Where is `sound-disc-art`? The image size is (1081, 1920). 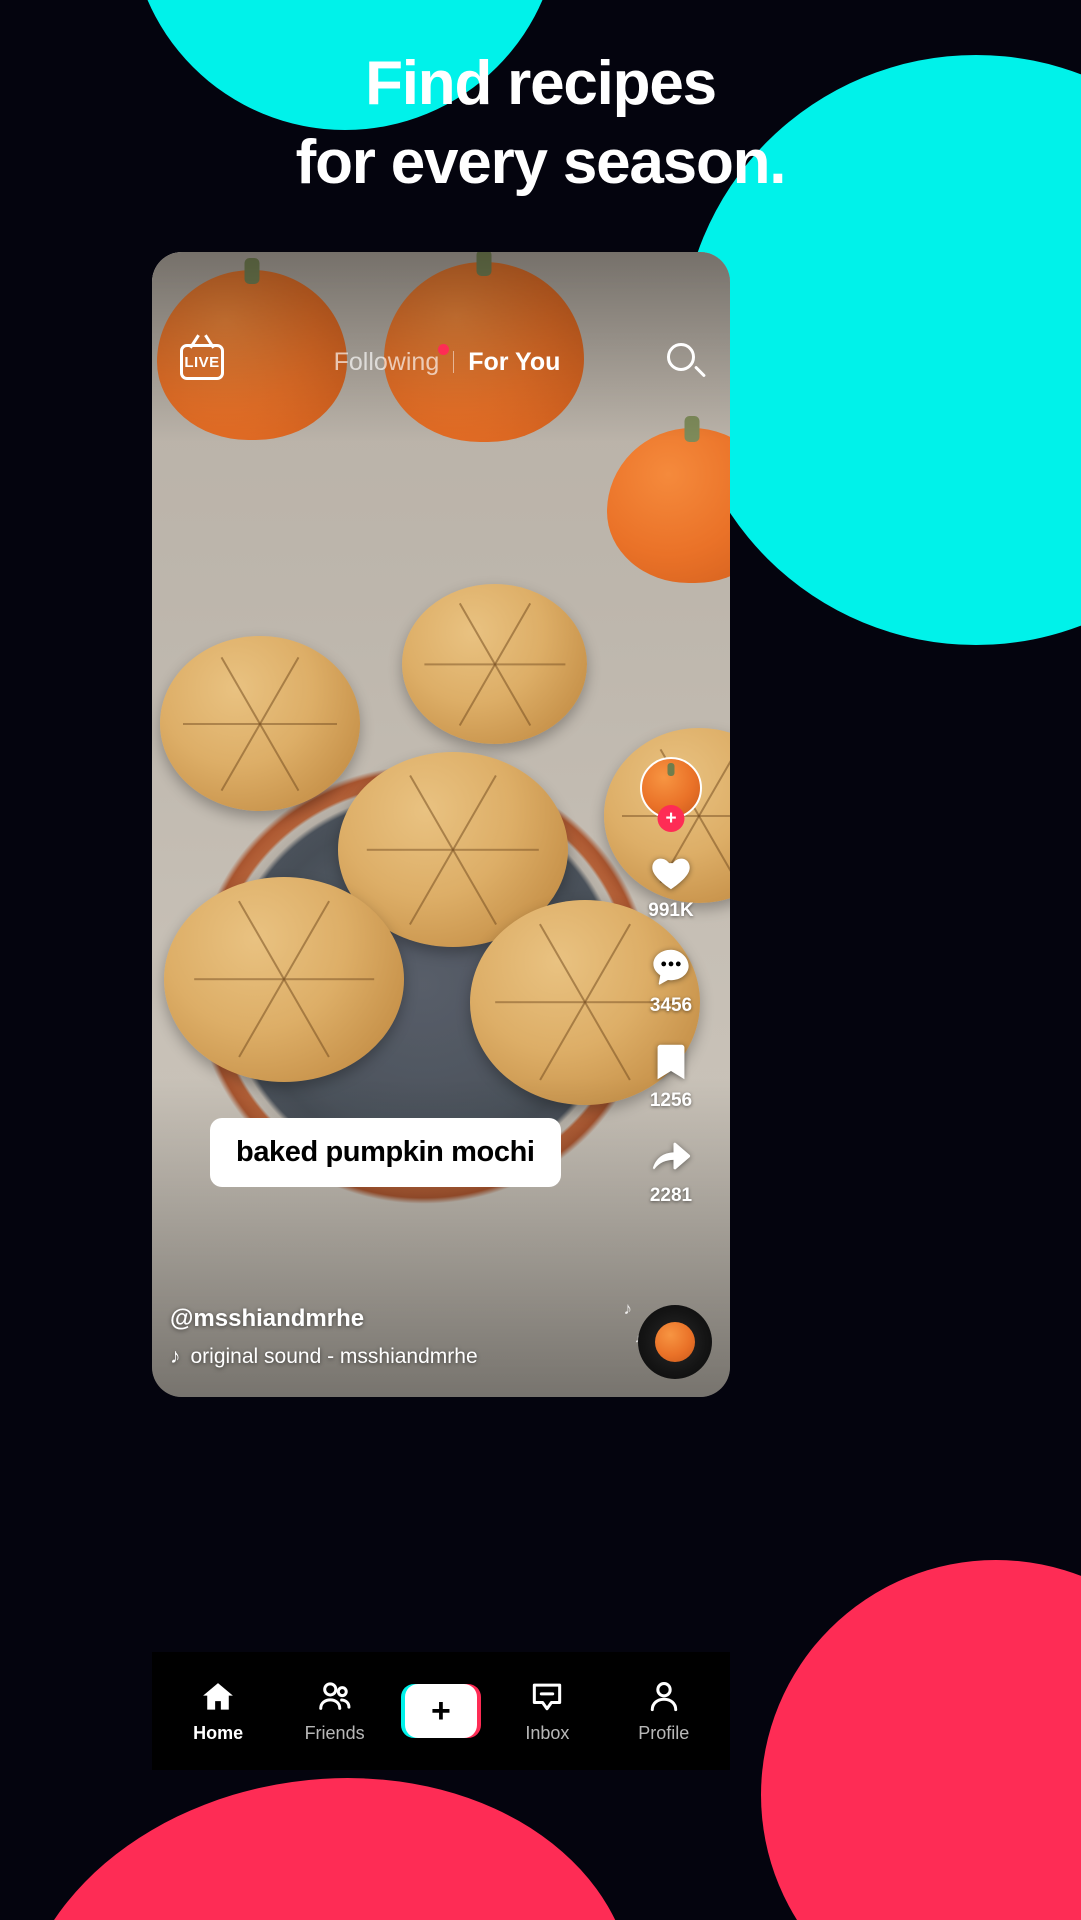
sound-disc-art is located at coordinates (675, 1342).